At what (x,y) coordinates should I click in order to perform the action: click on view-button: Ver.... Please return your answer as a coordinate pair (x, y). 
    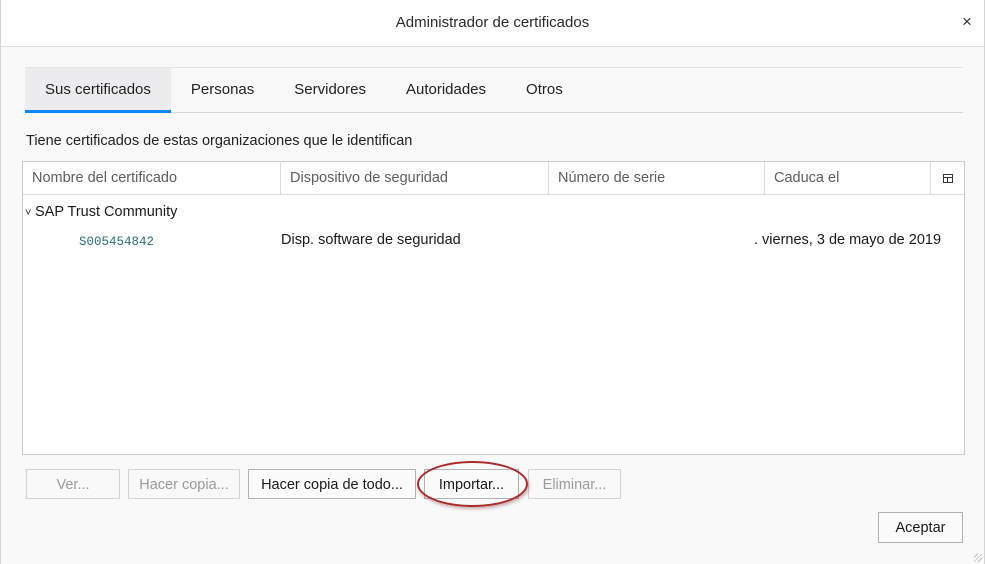
    Looking at the image, I should click on (73, 484).